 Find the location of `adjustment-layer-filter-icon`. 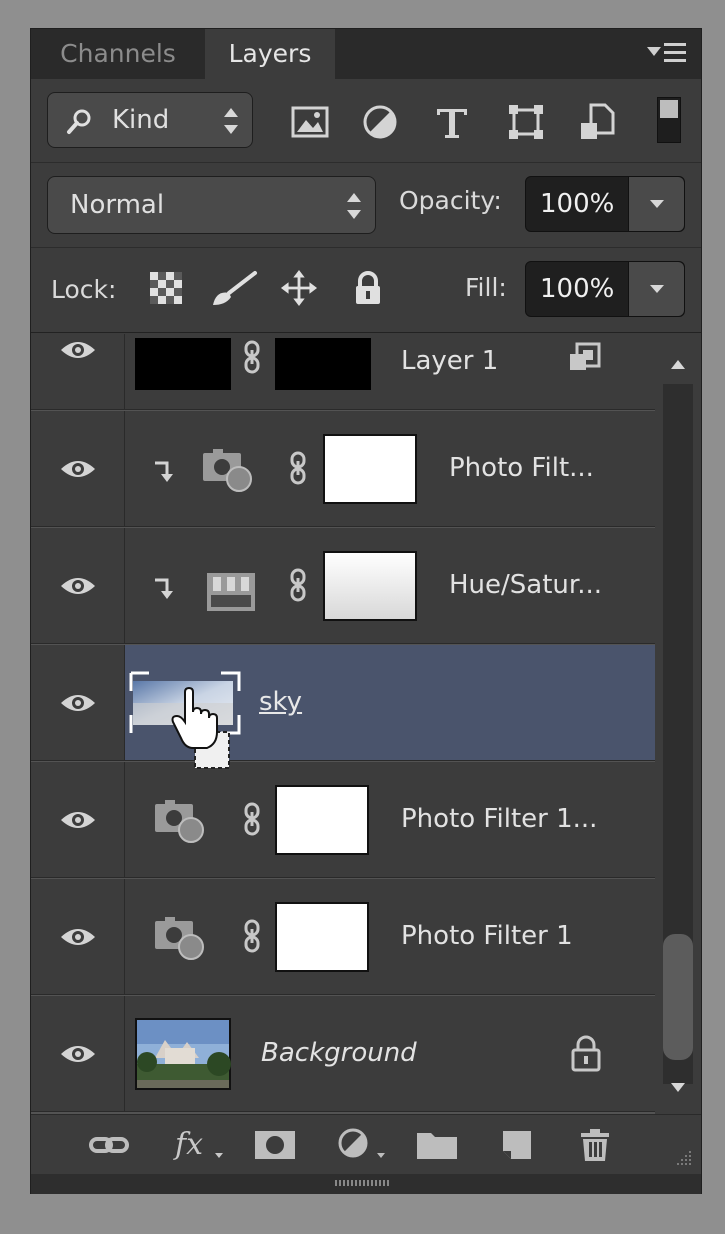

adjustment-layer-filter-icon is located at coordinates (380, 122).